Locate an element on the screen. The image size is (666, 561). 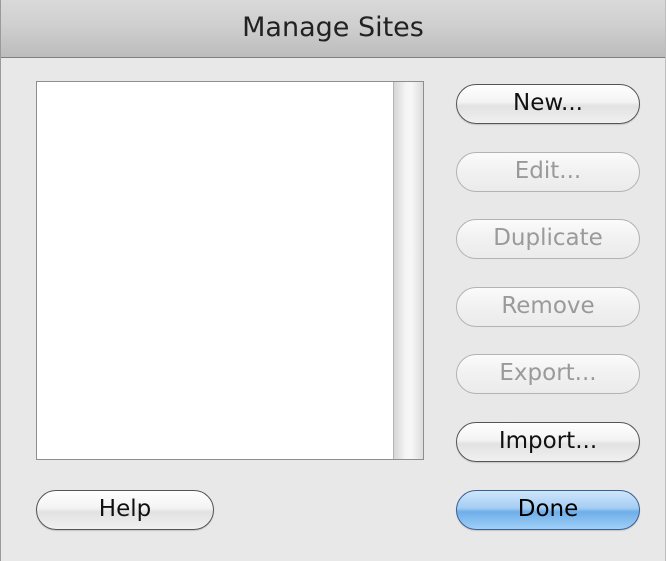
sites-list-scrollbar is located at coordinates (408, 270).